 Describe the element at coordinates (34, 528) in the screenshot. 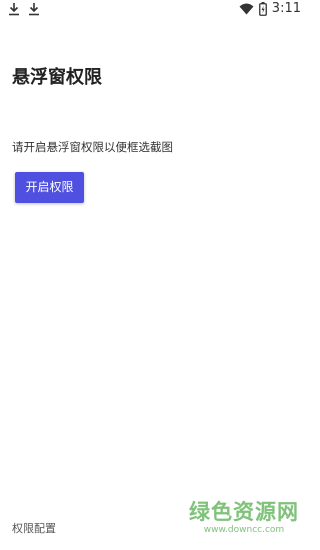

I see `permission-settings-link: 权限配置` at that location.